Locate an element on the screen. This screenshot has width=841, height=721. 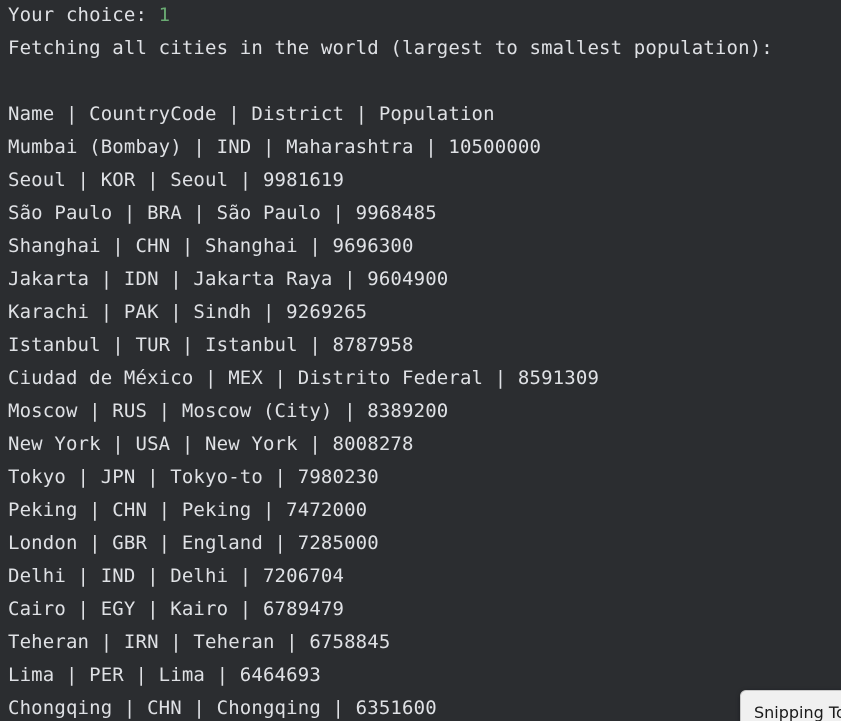
table-row: Karachi | PAK | Sindh | 9269265 is located at coordinates (188, 312).